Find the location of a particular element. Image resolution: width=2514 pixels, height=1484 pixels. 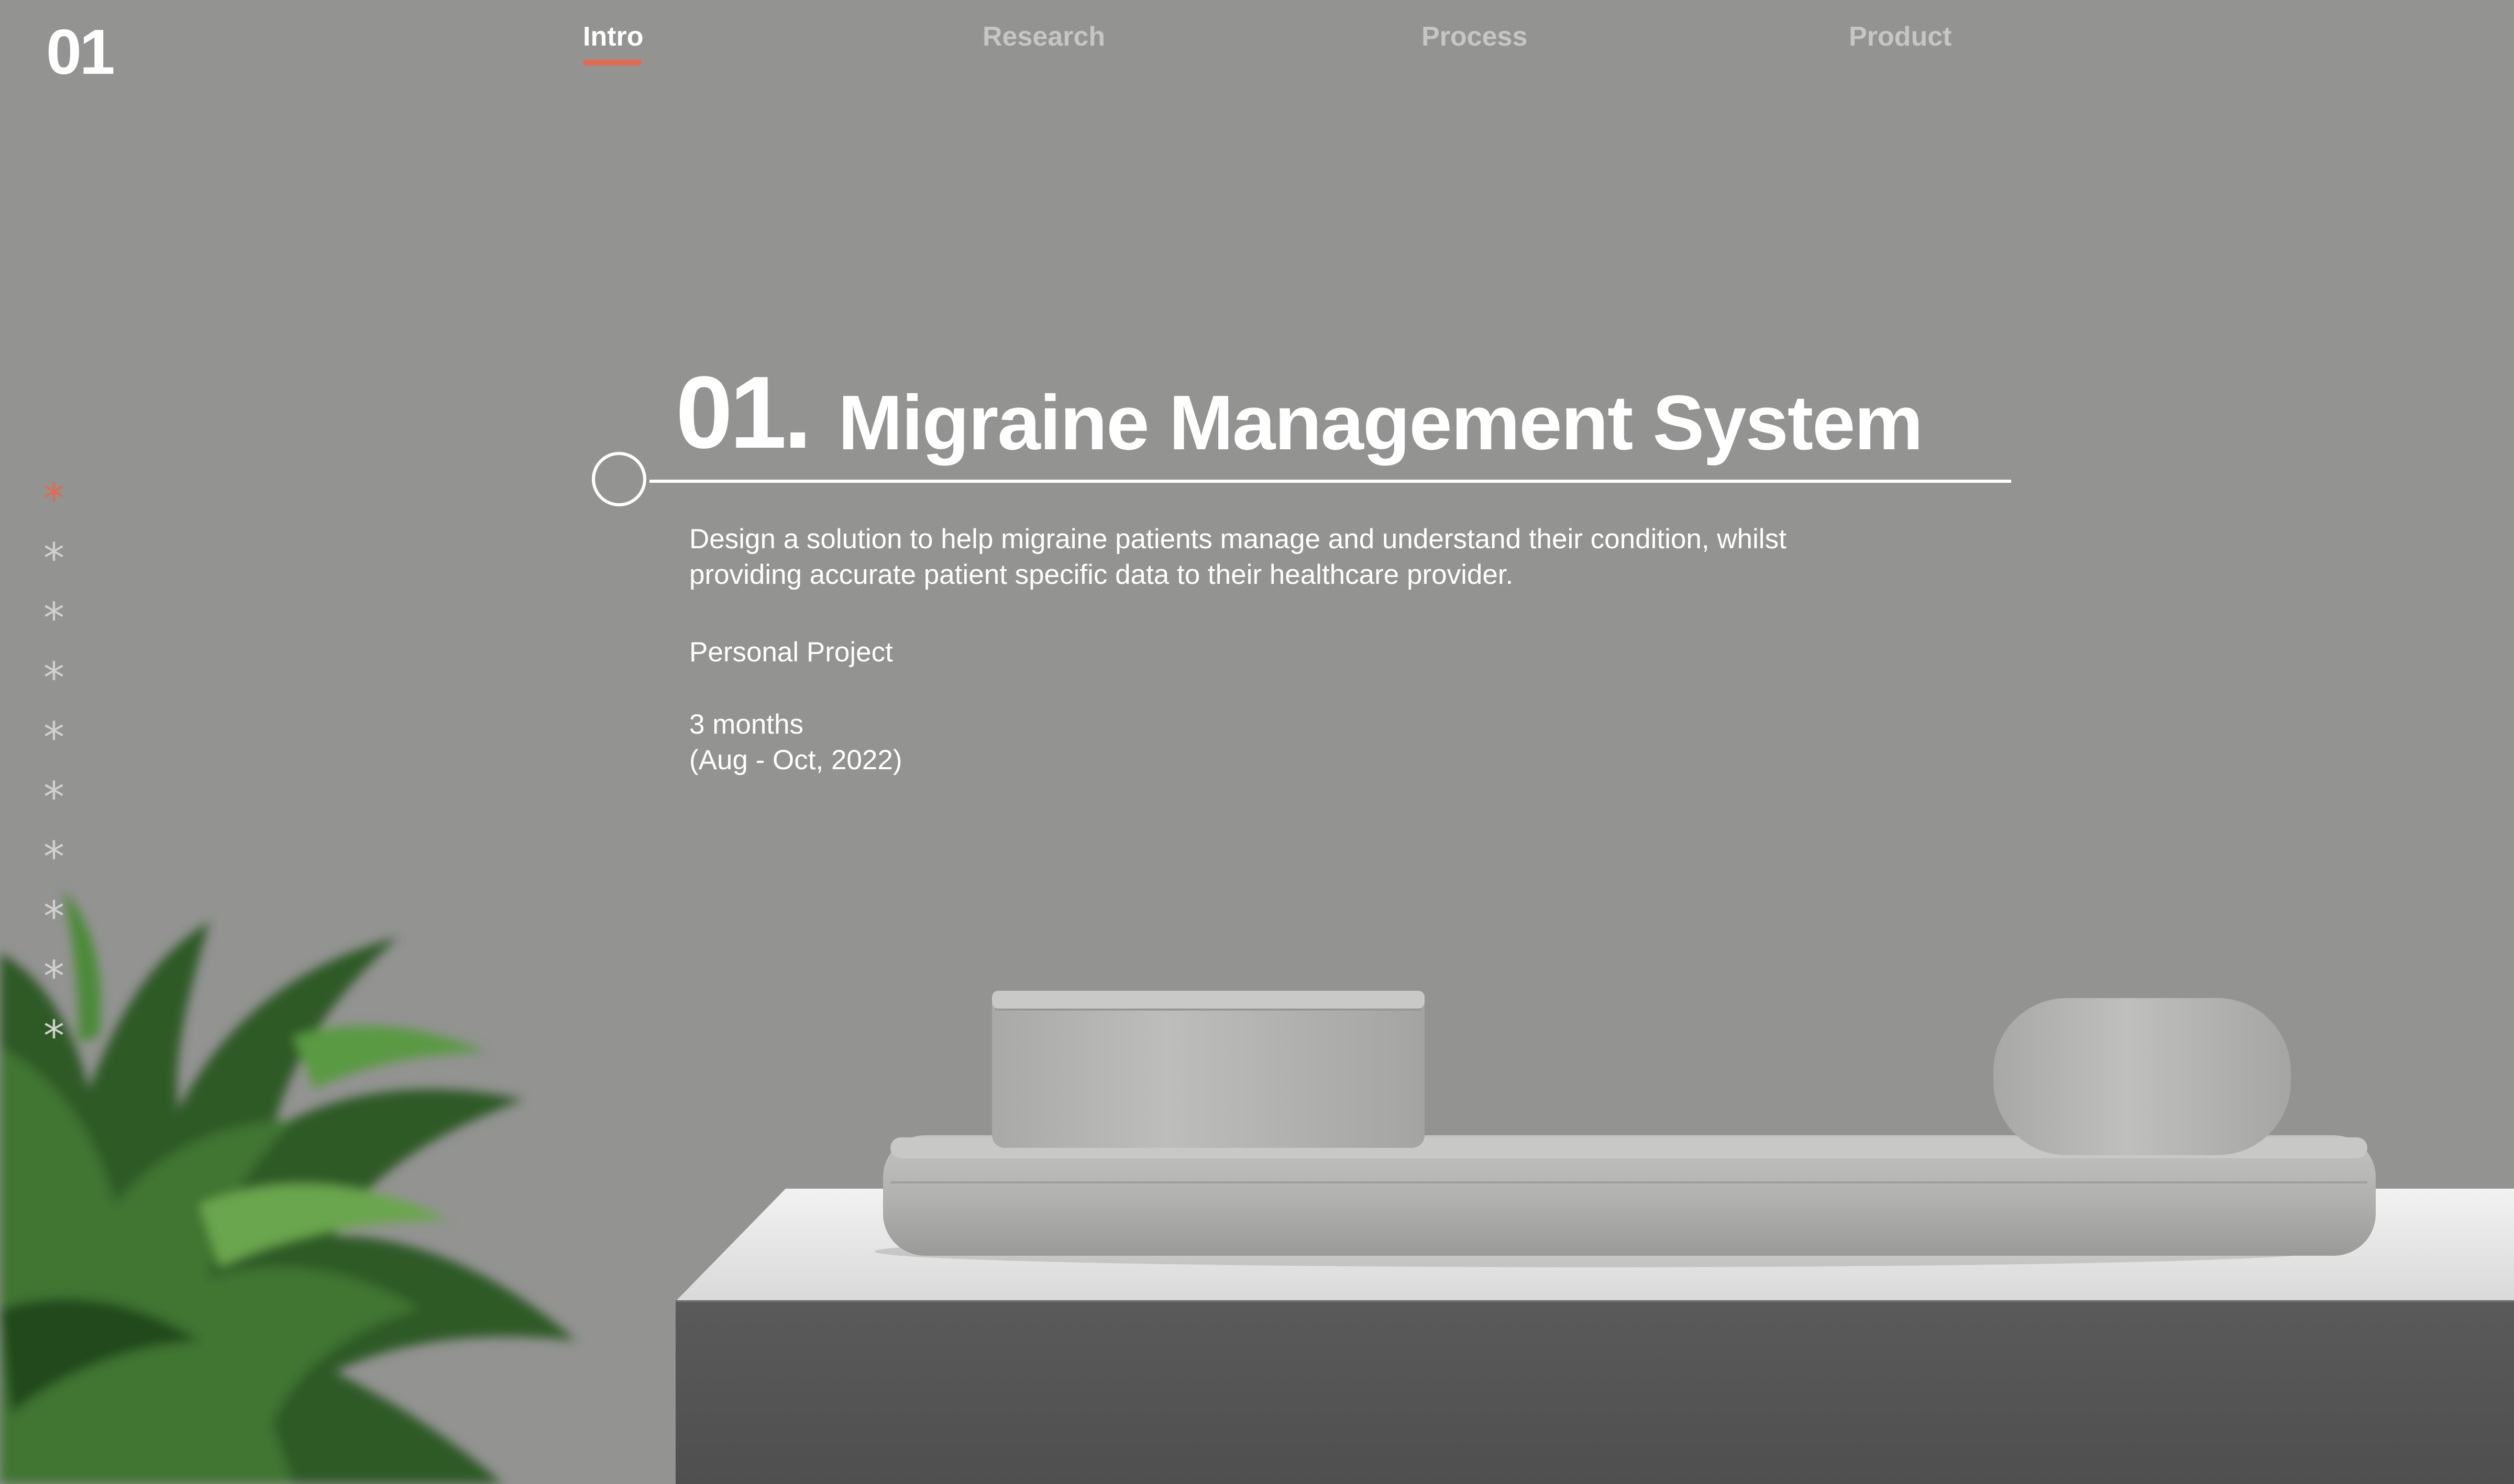

nav-tab-intro: Intro is located at coordinates (614, 36).